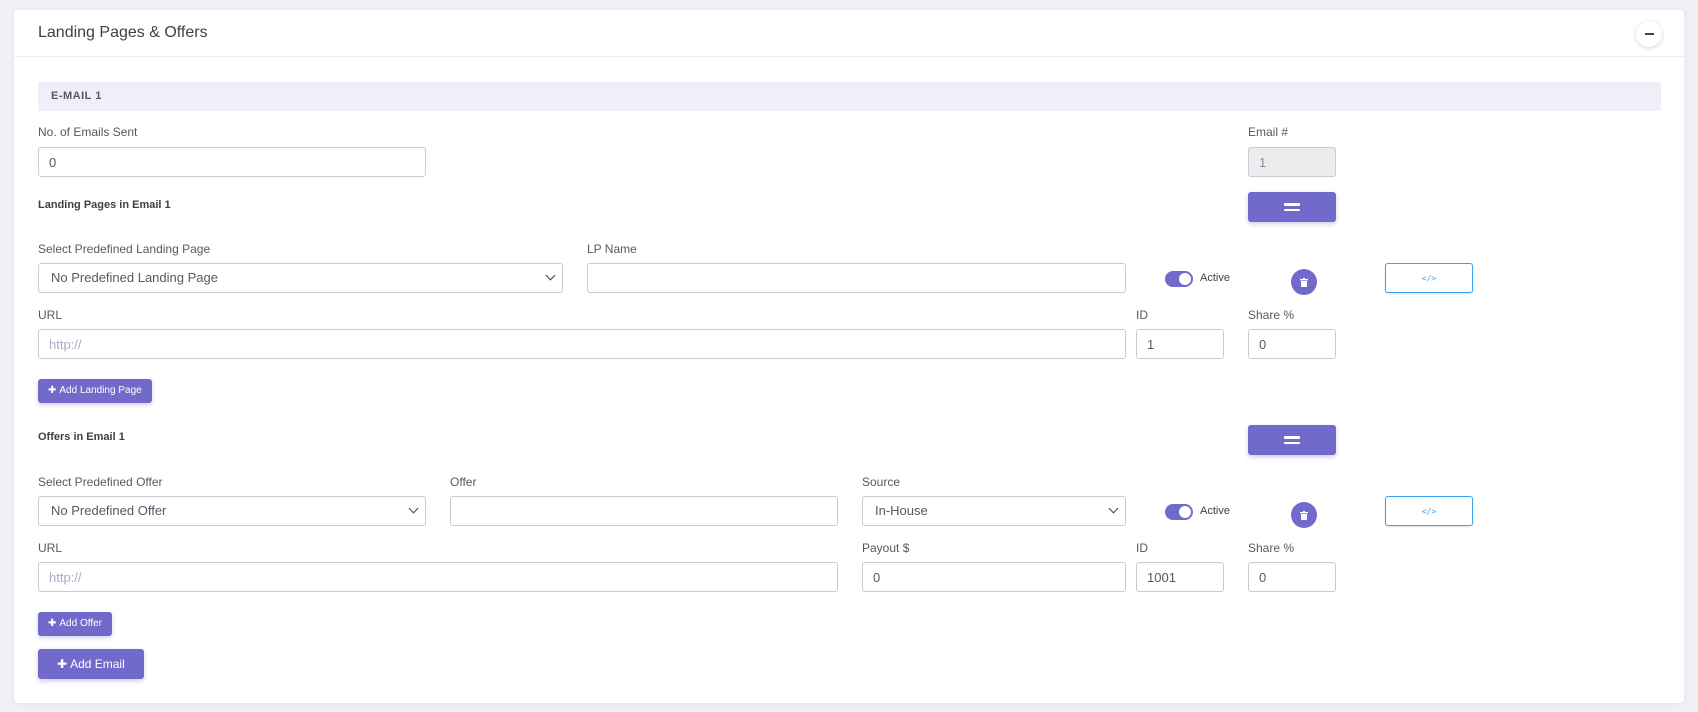  I want to click on lp-share-label: Share %, so click(1271, 315).